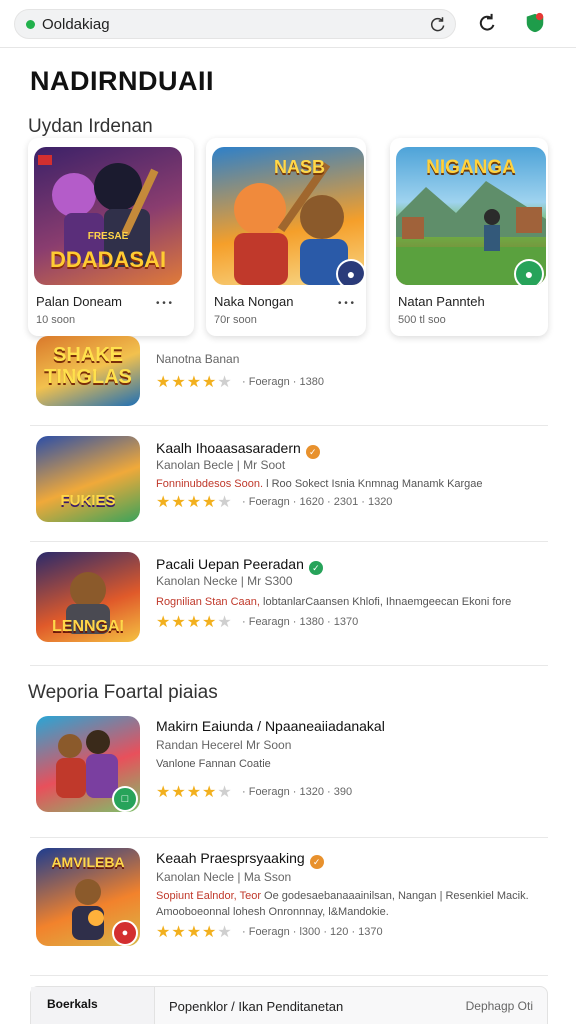 The width and height of the screenshot is (576, 1024). I want to click on browser-toolbar: Ooldakiag, so click(288, 24).